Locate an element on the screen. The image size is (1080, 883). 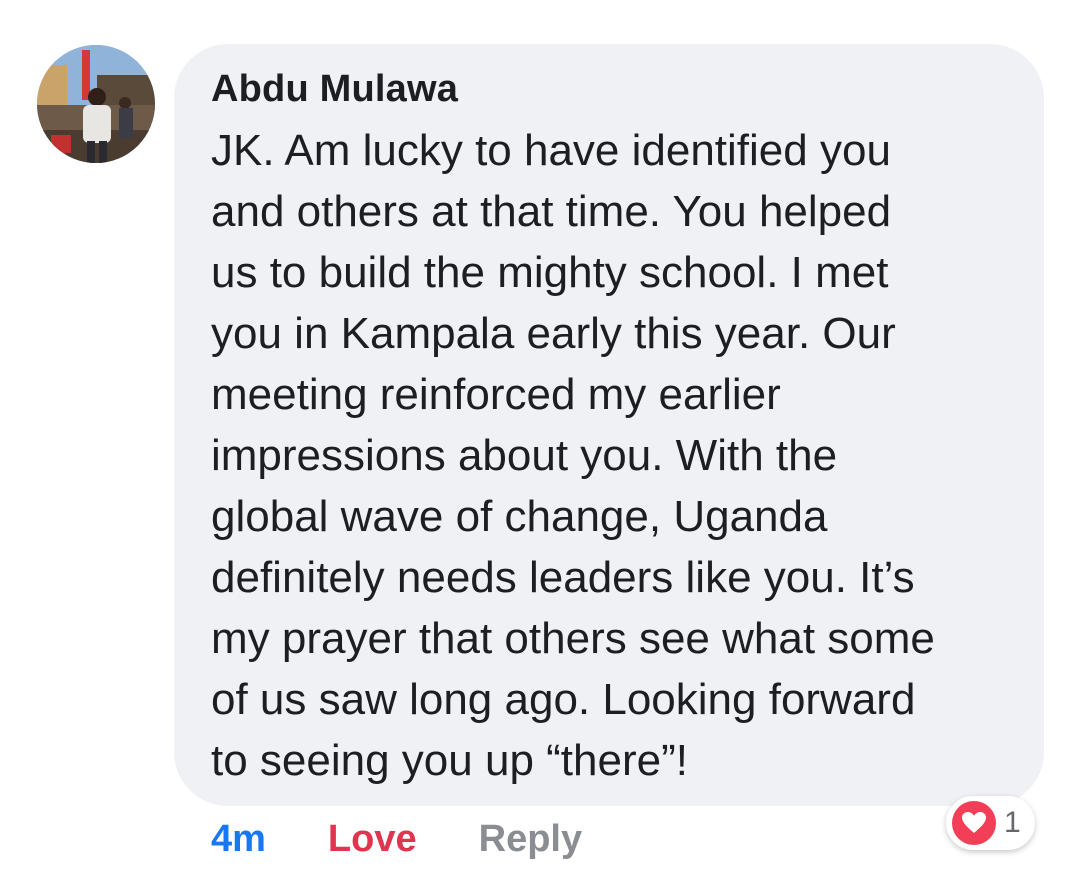
avatar-photo-icon is located at coordinates (96, 104).